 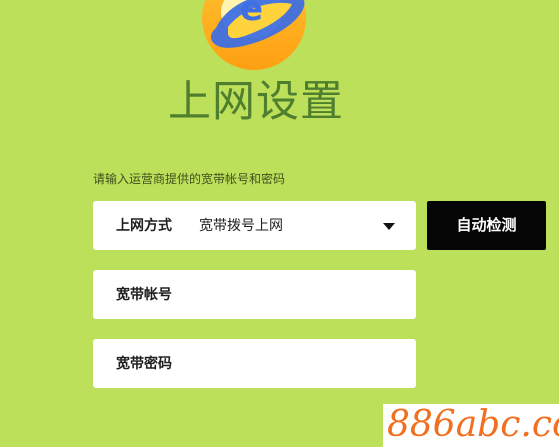 I want to click on connection-type-value: 宽带拨号上网, so click(x=241, y=226).